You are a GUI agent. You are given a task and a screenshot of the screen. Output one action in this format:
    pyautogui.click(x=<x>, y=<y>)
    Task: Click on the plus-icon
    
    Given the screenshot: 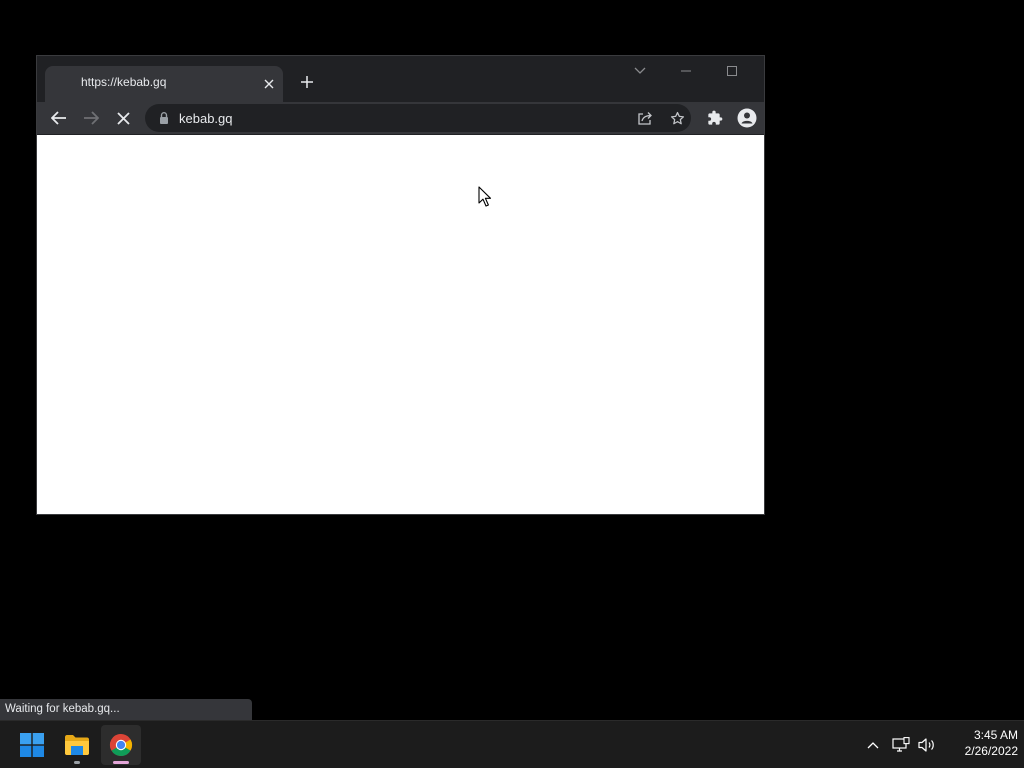 What is the action you would take?
    pyautogui.click(x=307, y=82)
    